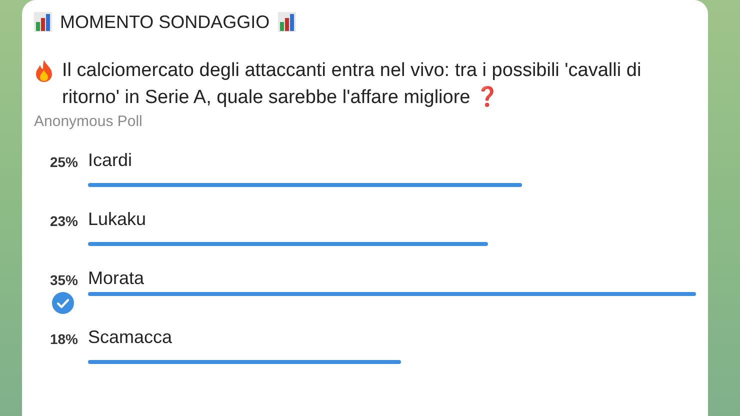  Describe the element at coordinates (165, 22) in the screenshot. I see `poll-header: MOMENTO SONDAGGIO` at that location.